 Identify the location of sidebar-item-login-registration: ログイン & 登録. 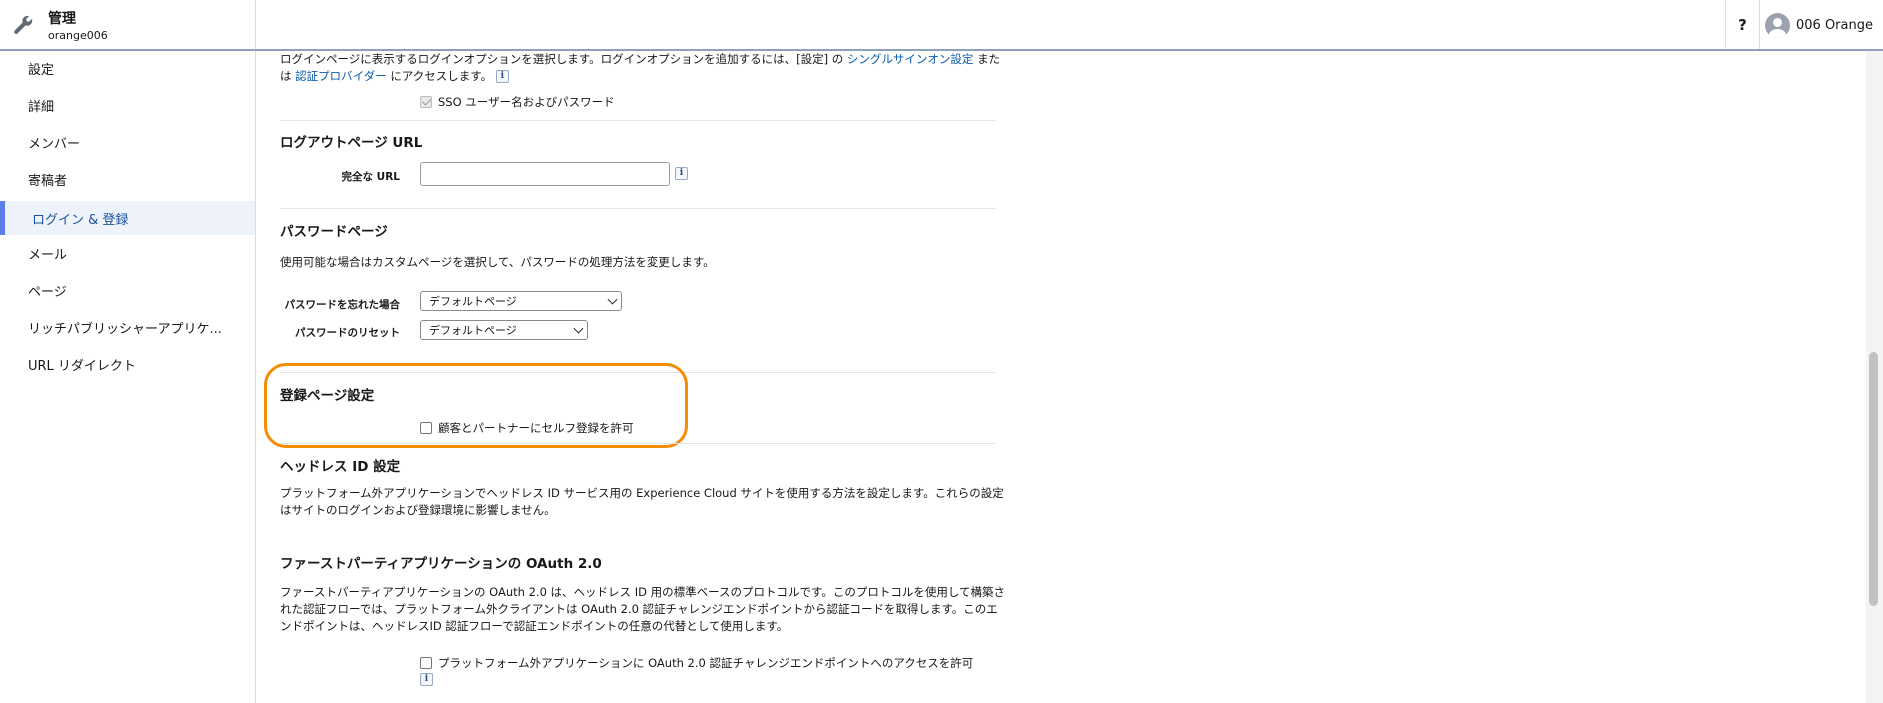
(127, 218).